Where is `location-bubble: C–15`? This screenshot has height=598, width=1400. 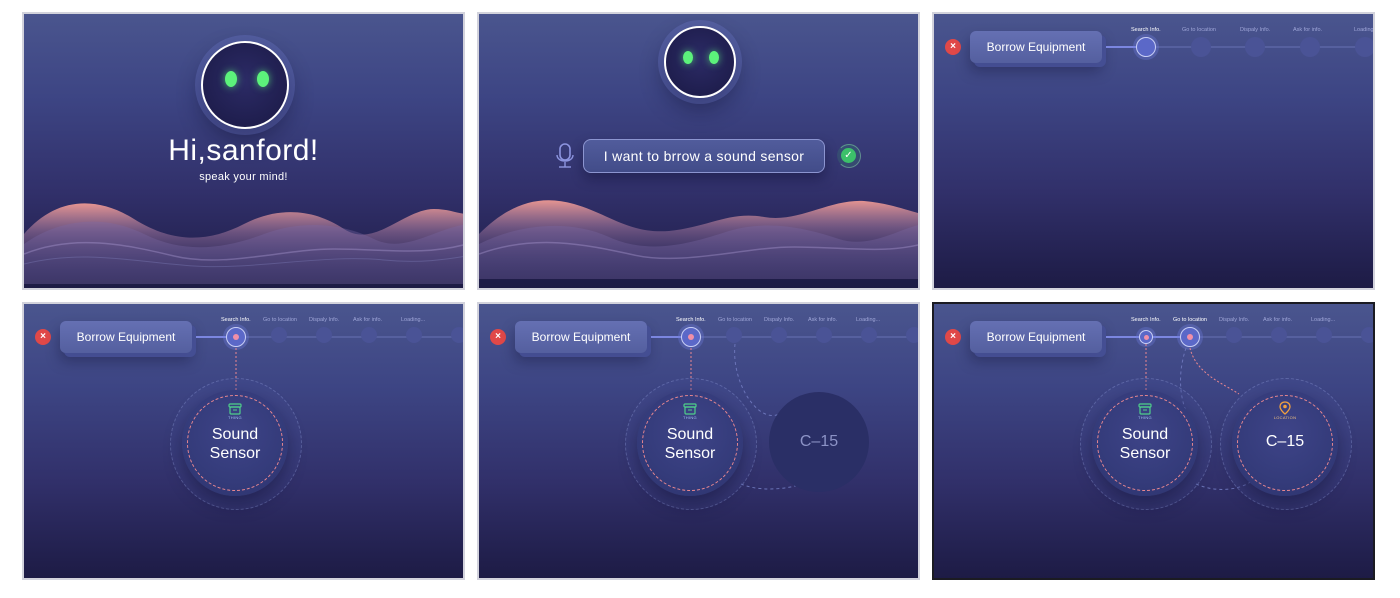 location-bubble: C–15 is located at coordinates (819, 442).